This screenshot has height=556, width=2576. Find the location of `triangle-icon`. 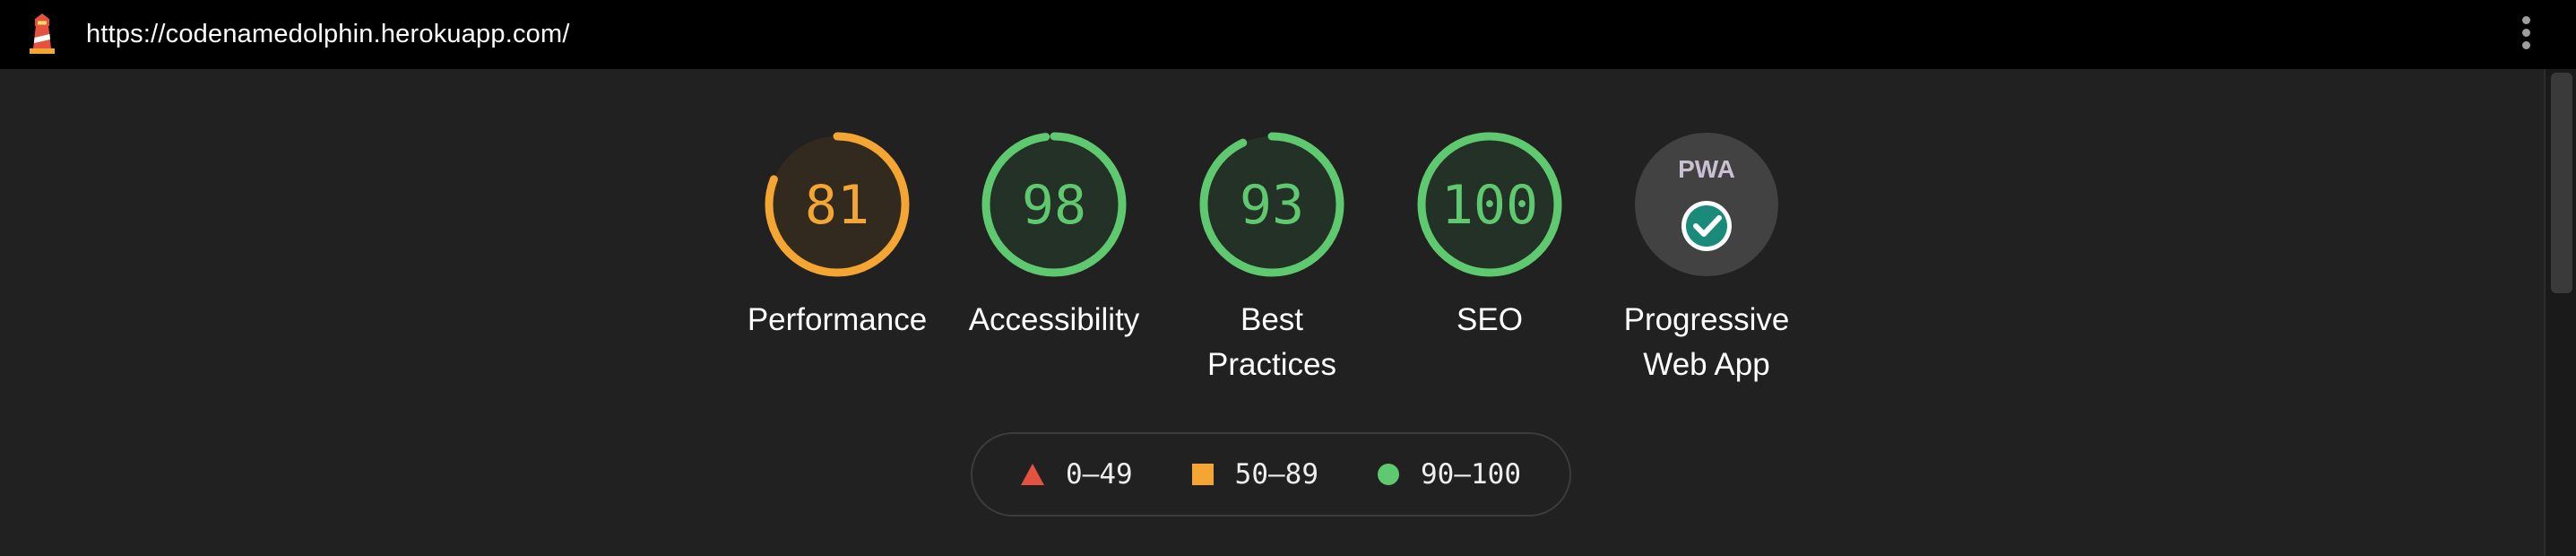

triangle-icon is located at coordinates (1033, 474).